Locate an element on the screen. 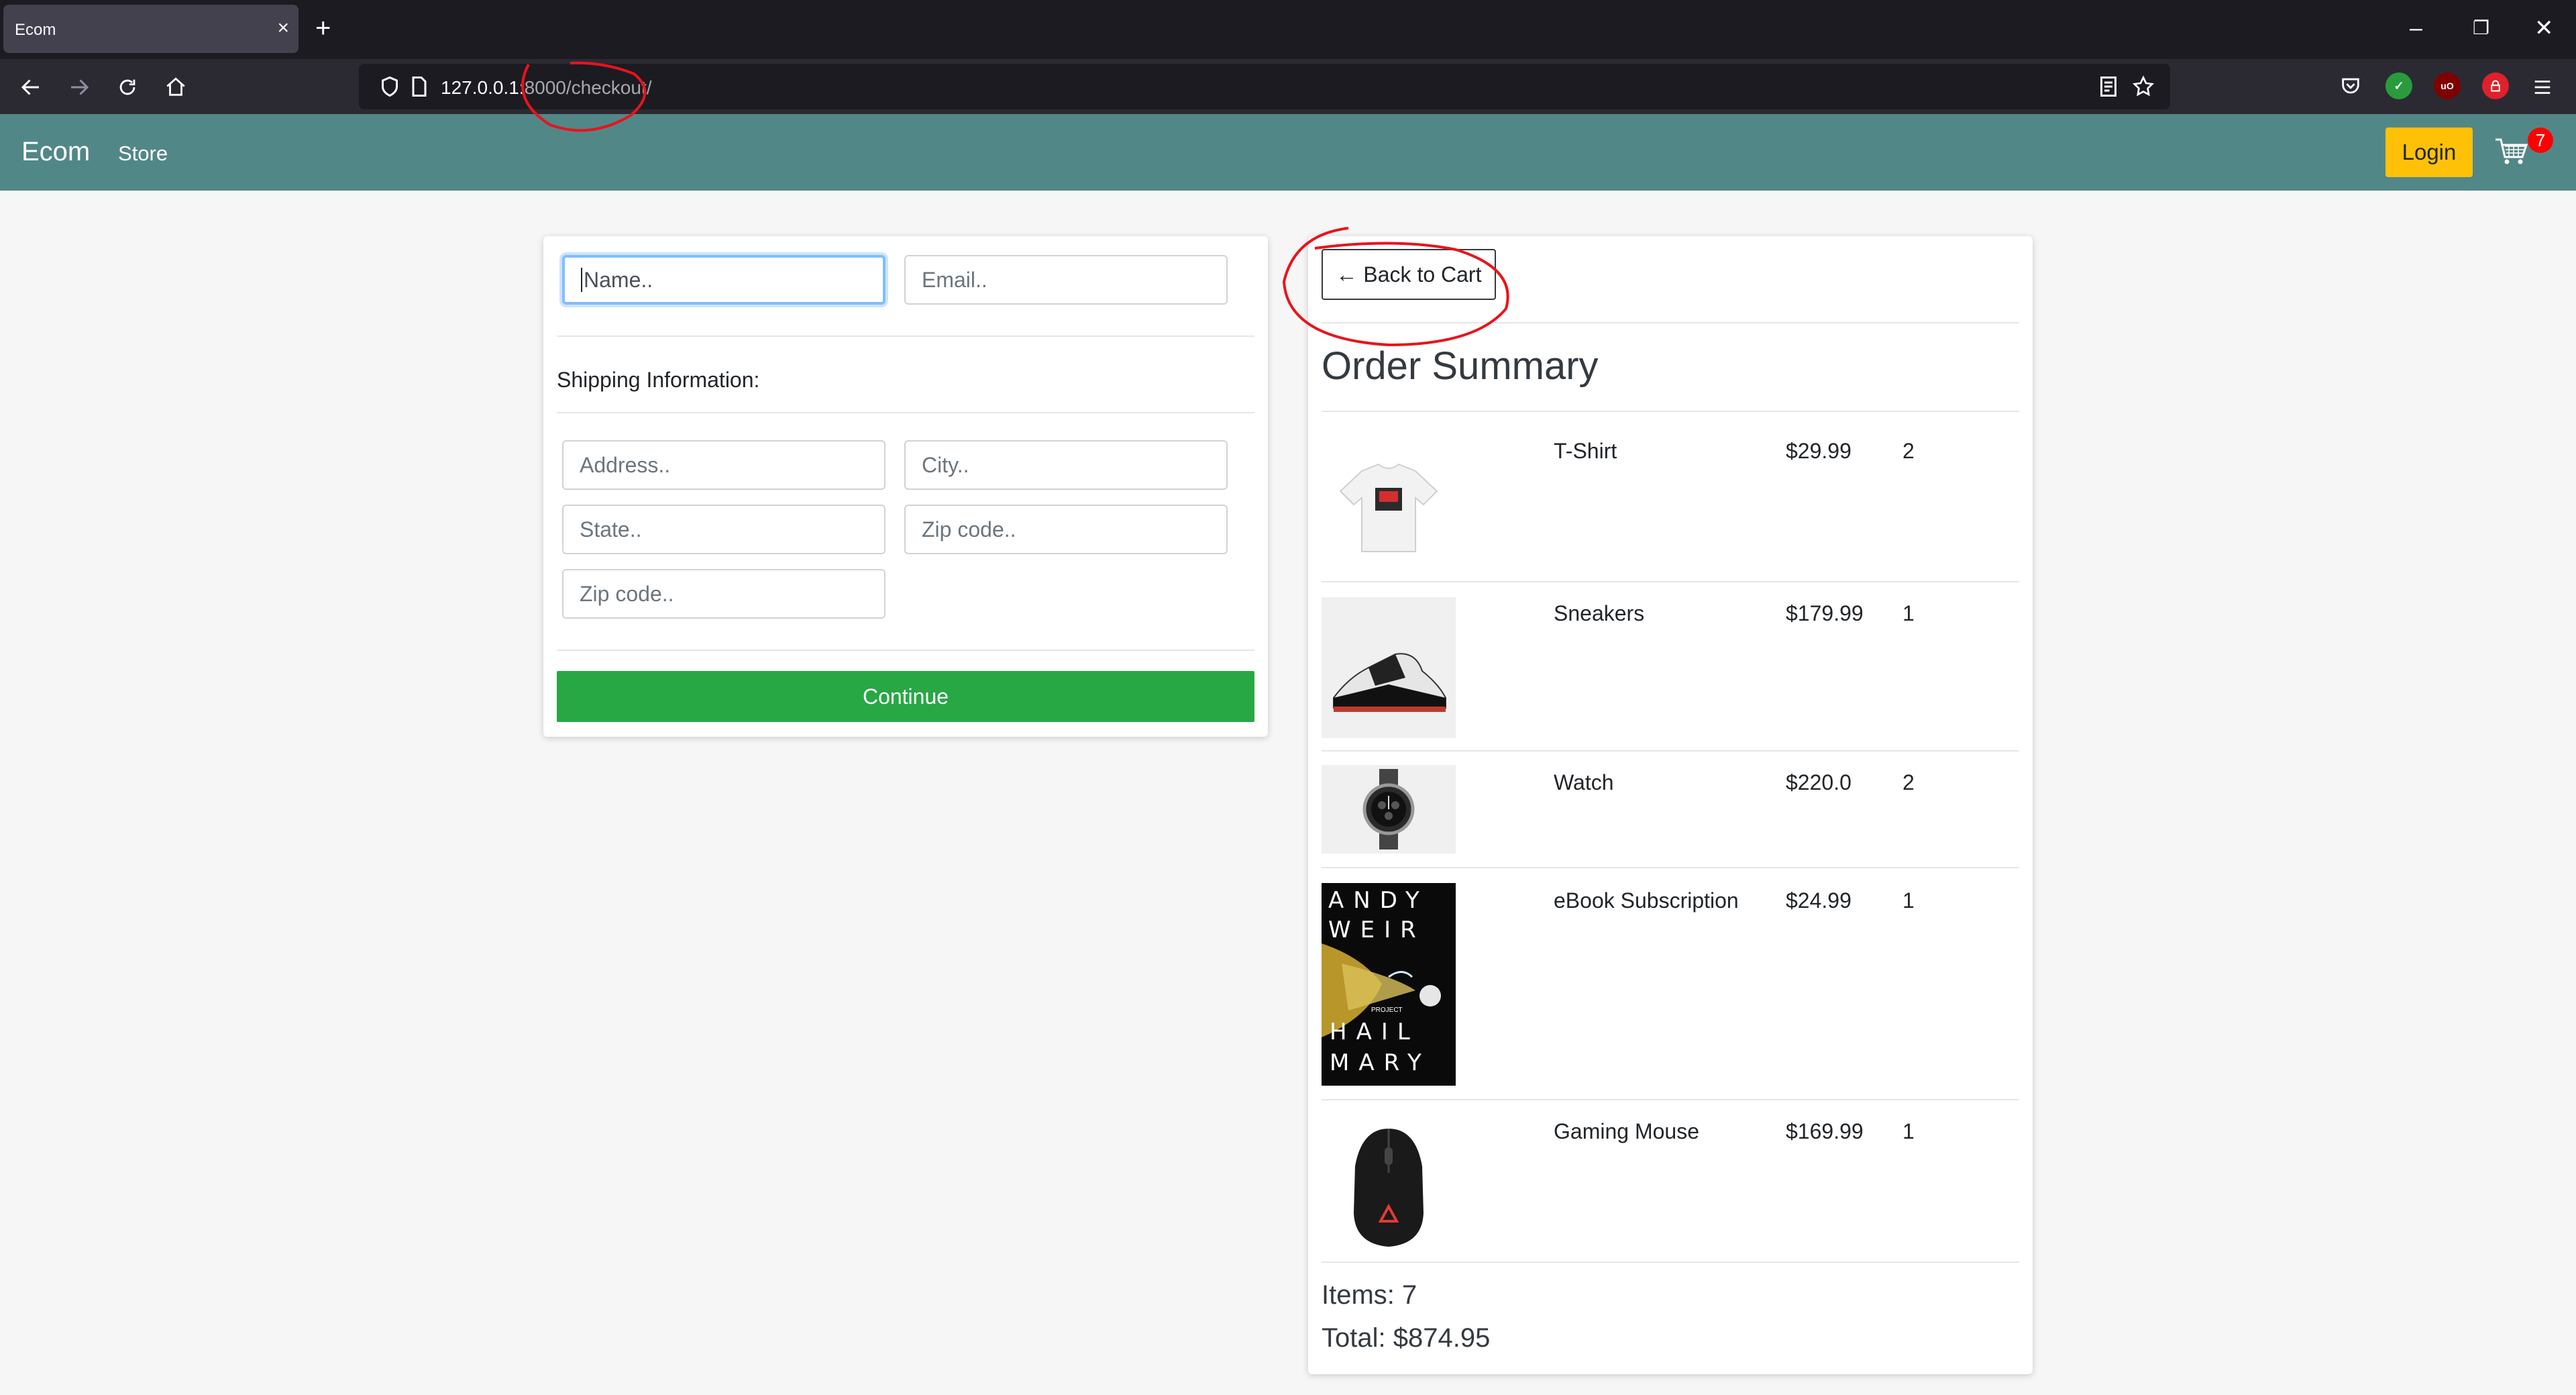 The width and height of the screenshot is (2576, 1395). item-price: $169.99 is located at coordinates (1825, 1131).